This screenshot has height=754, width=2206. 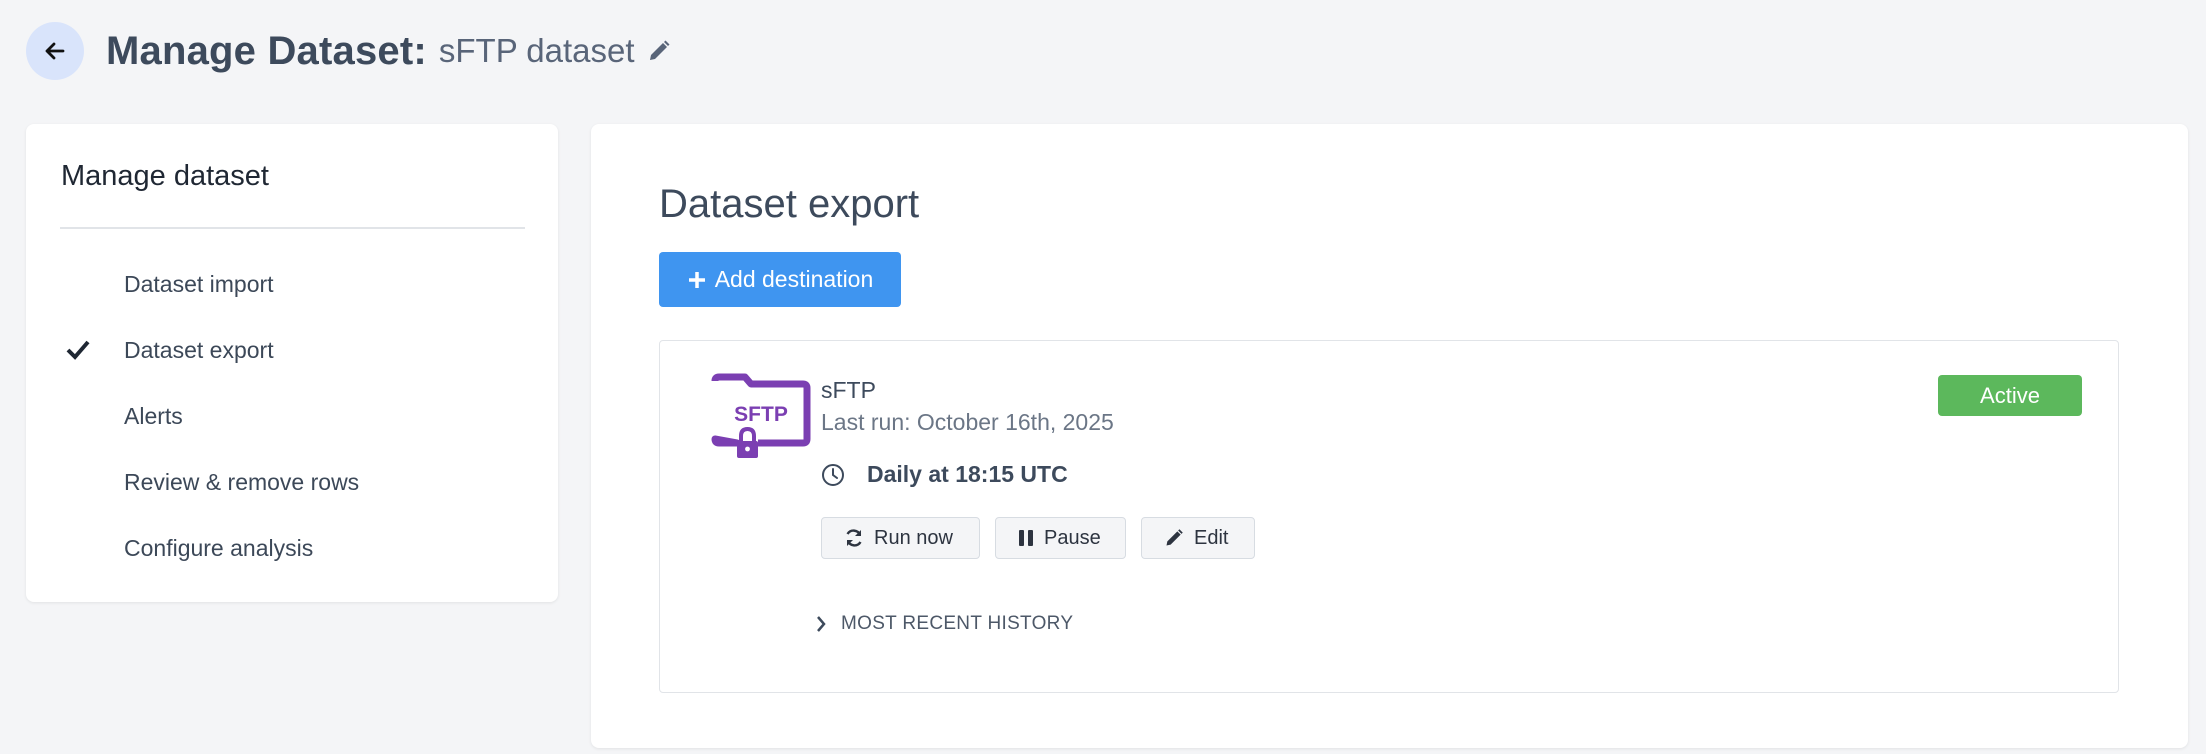 I want to click on sidebar-item-label: Dataset import, so click(x=199, y=283).